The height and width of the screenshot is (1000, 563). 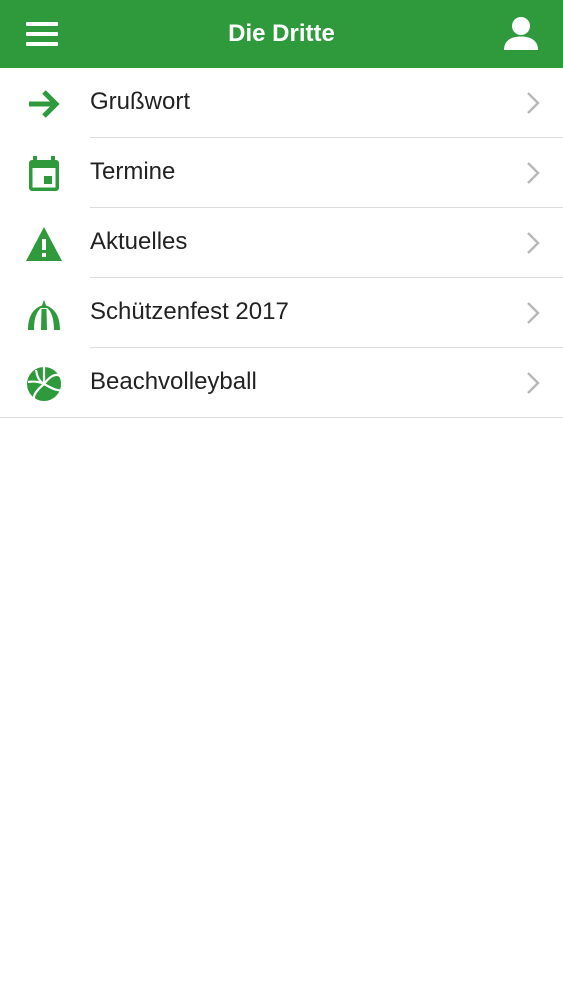 What do you see at coordinates (133, 171) in the screenshot?
I see `menu-item-label: Termine` at bounding box center [133, 171].